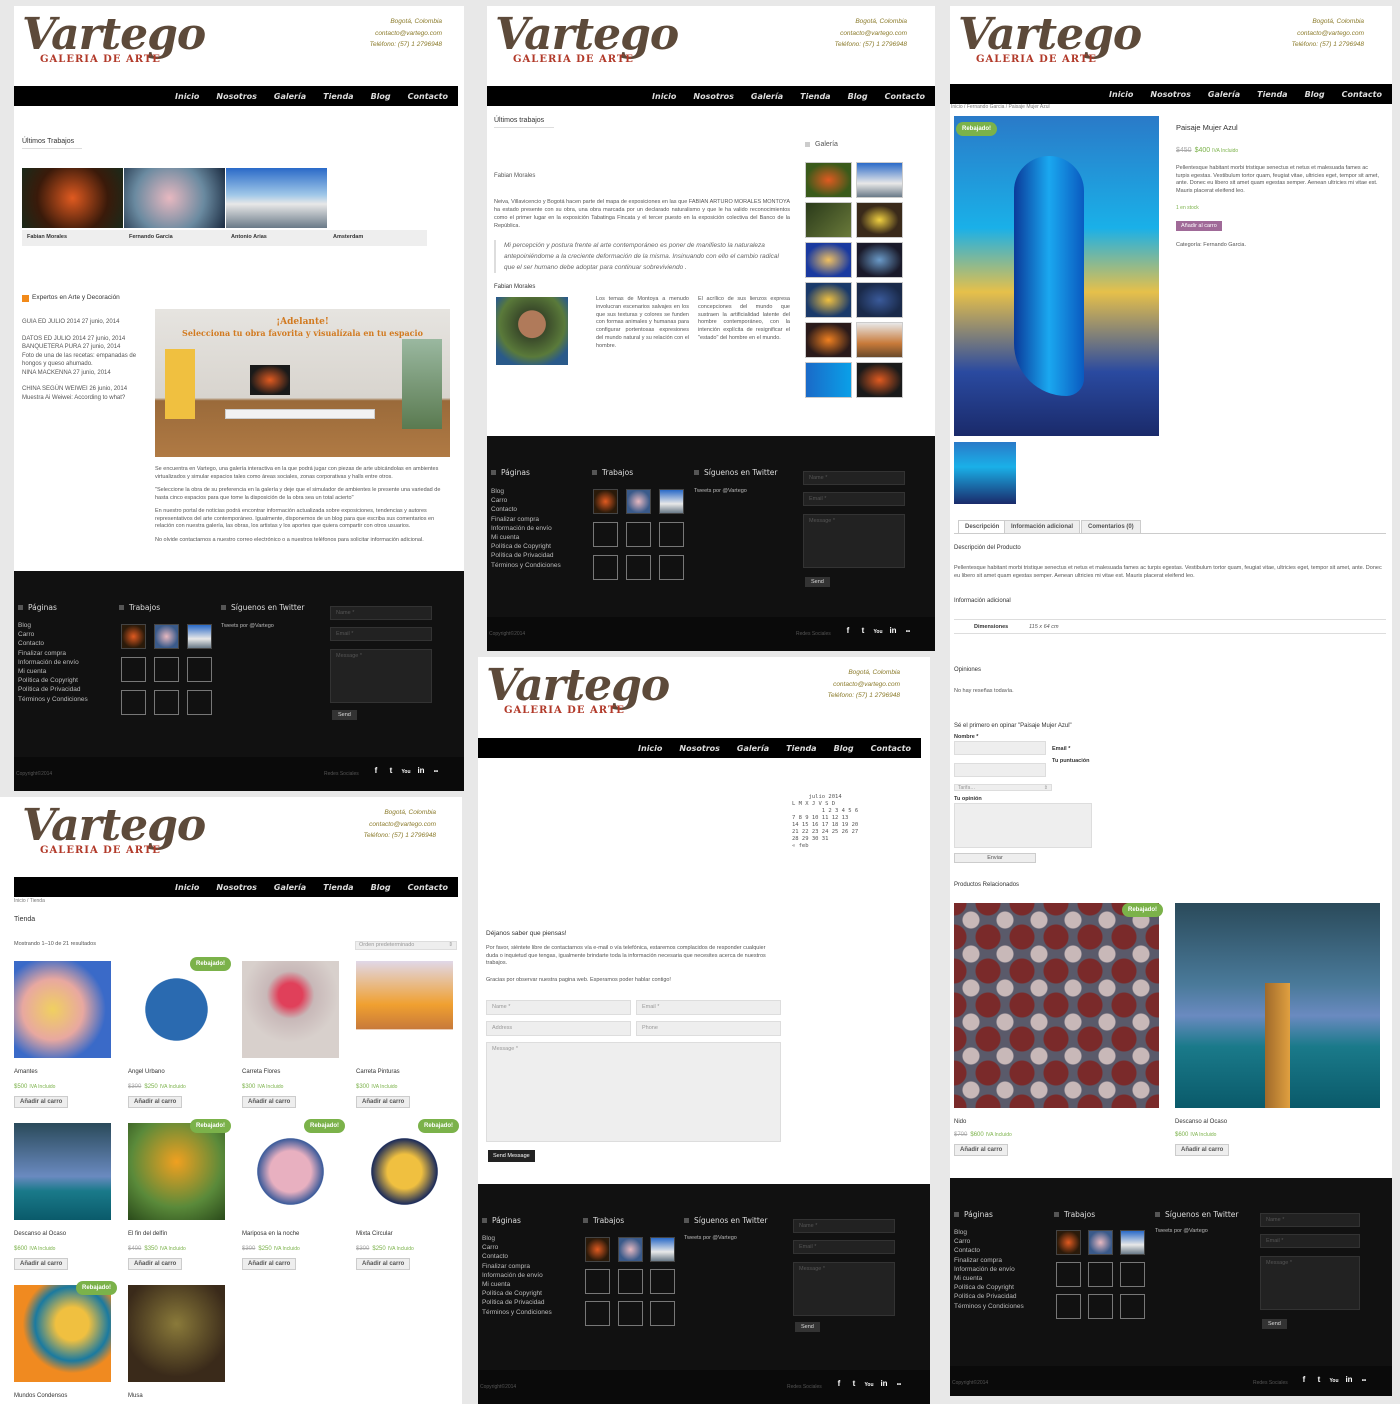  I want to click on contact-phone-input: Phone, so click(708, 1028).